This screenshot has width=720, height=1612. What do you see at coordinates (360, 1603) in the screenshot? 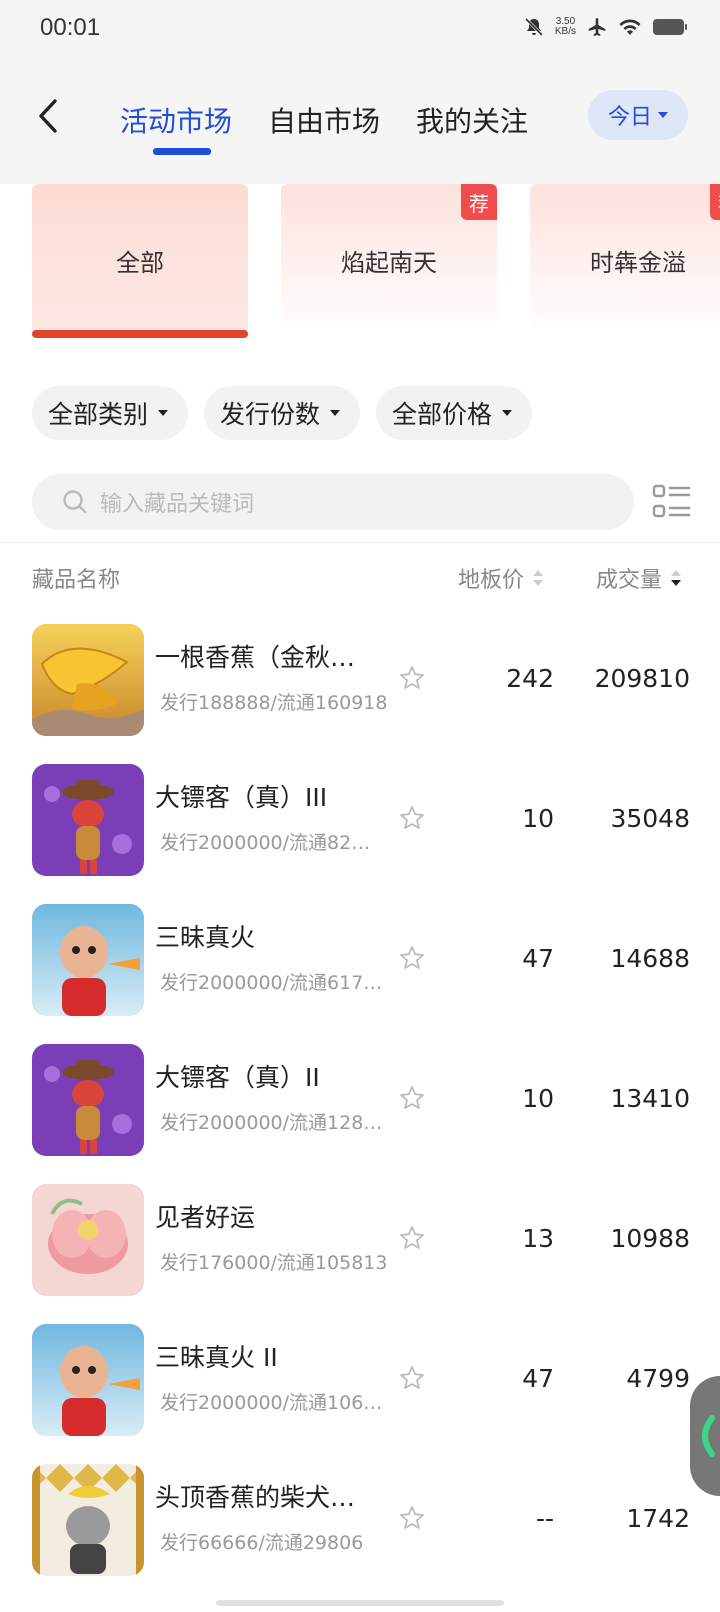
I see `home-indicator` at bounding box center [360, 1603].